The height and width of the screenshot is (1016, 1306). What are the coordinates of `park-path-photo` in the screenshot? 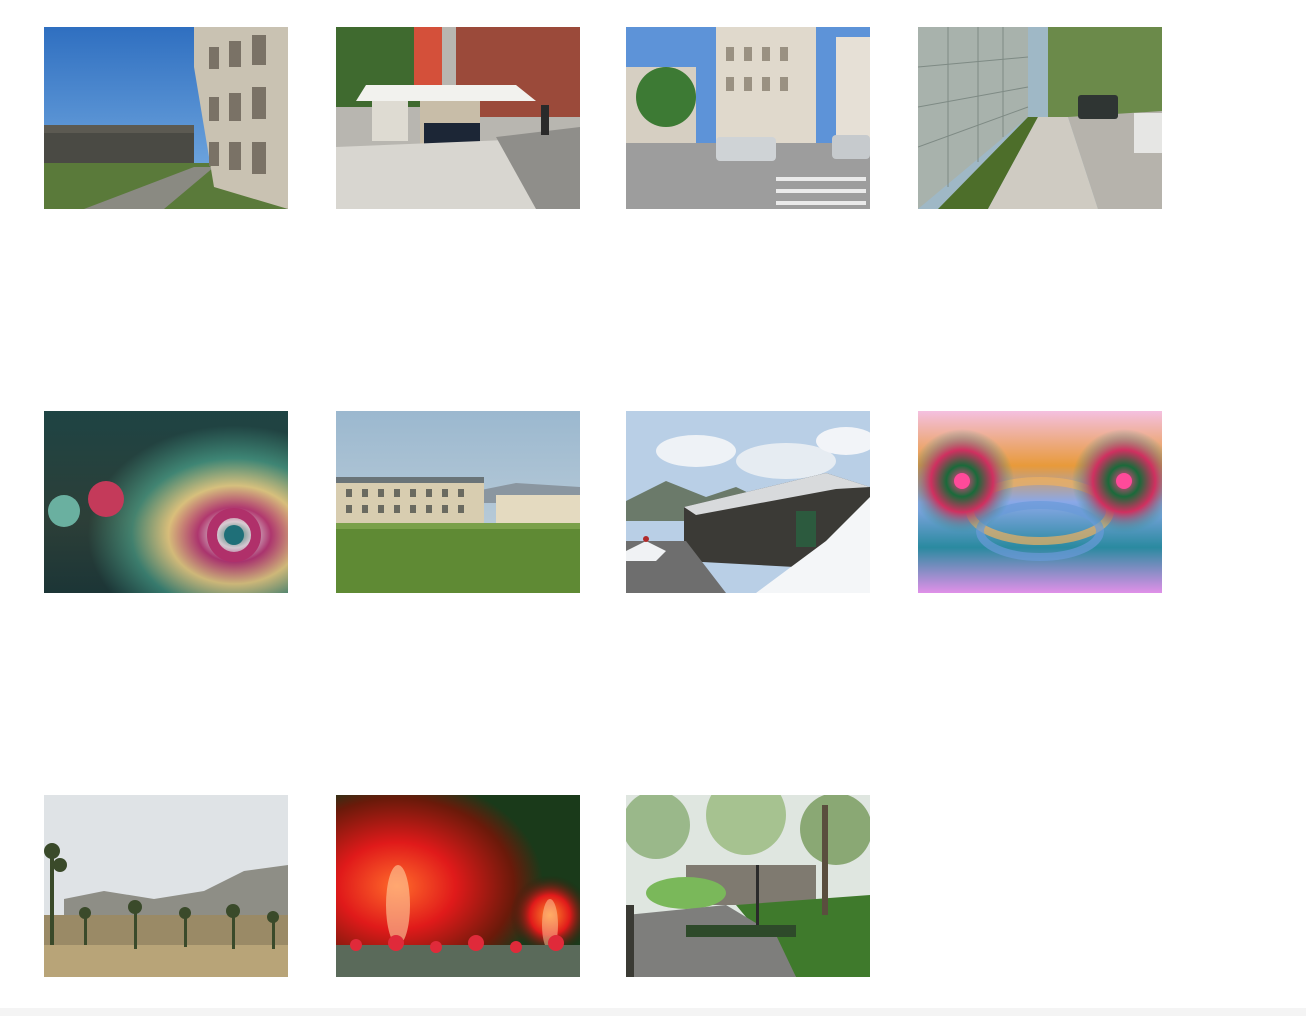 It's located at (748, 886).